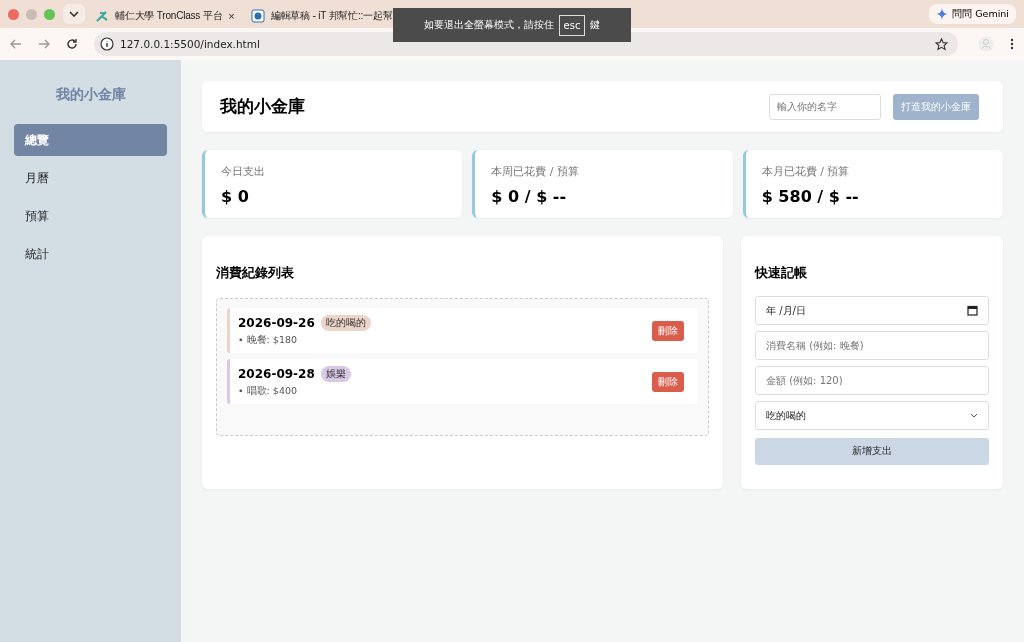  Describe the element at coordinates (16, 44) in the screenshot. I see `back-icon` at that location.